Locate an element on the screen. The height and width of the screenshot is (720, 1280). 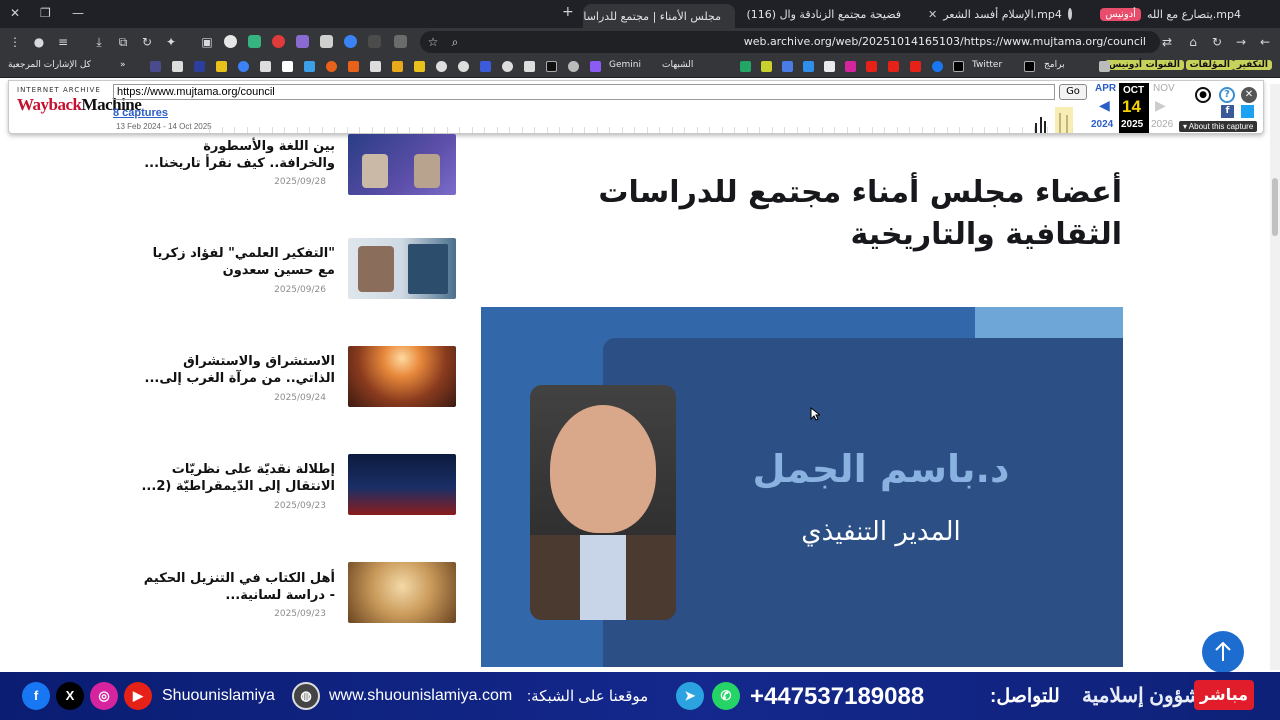
capture-sparkline is located at coordinates (647, 119).